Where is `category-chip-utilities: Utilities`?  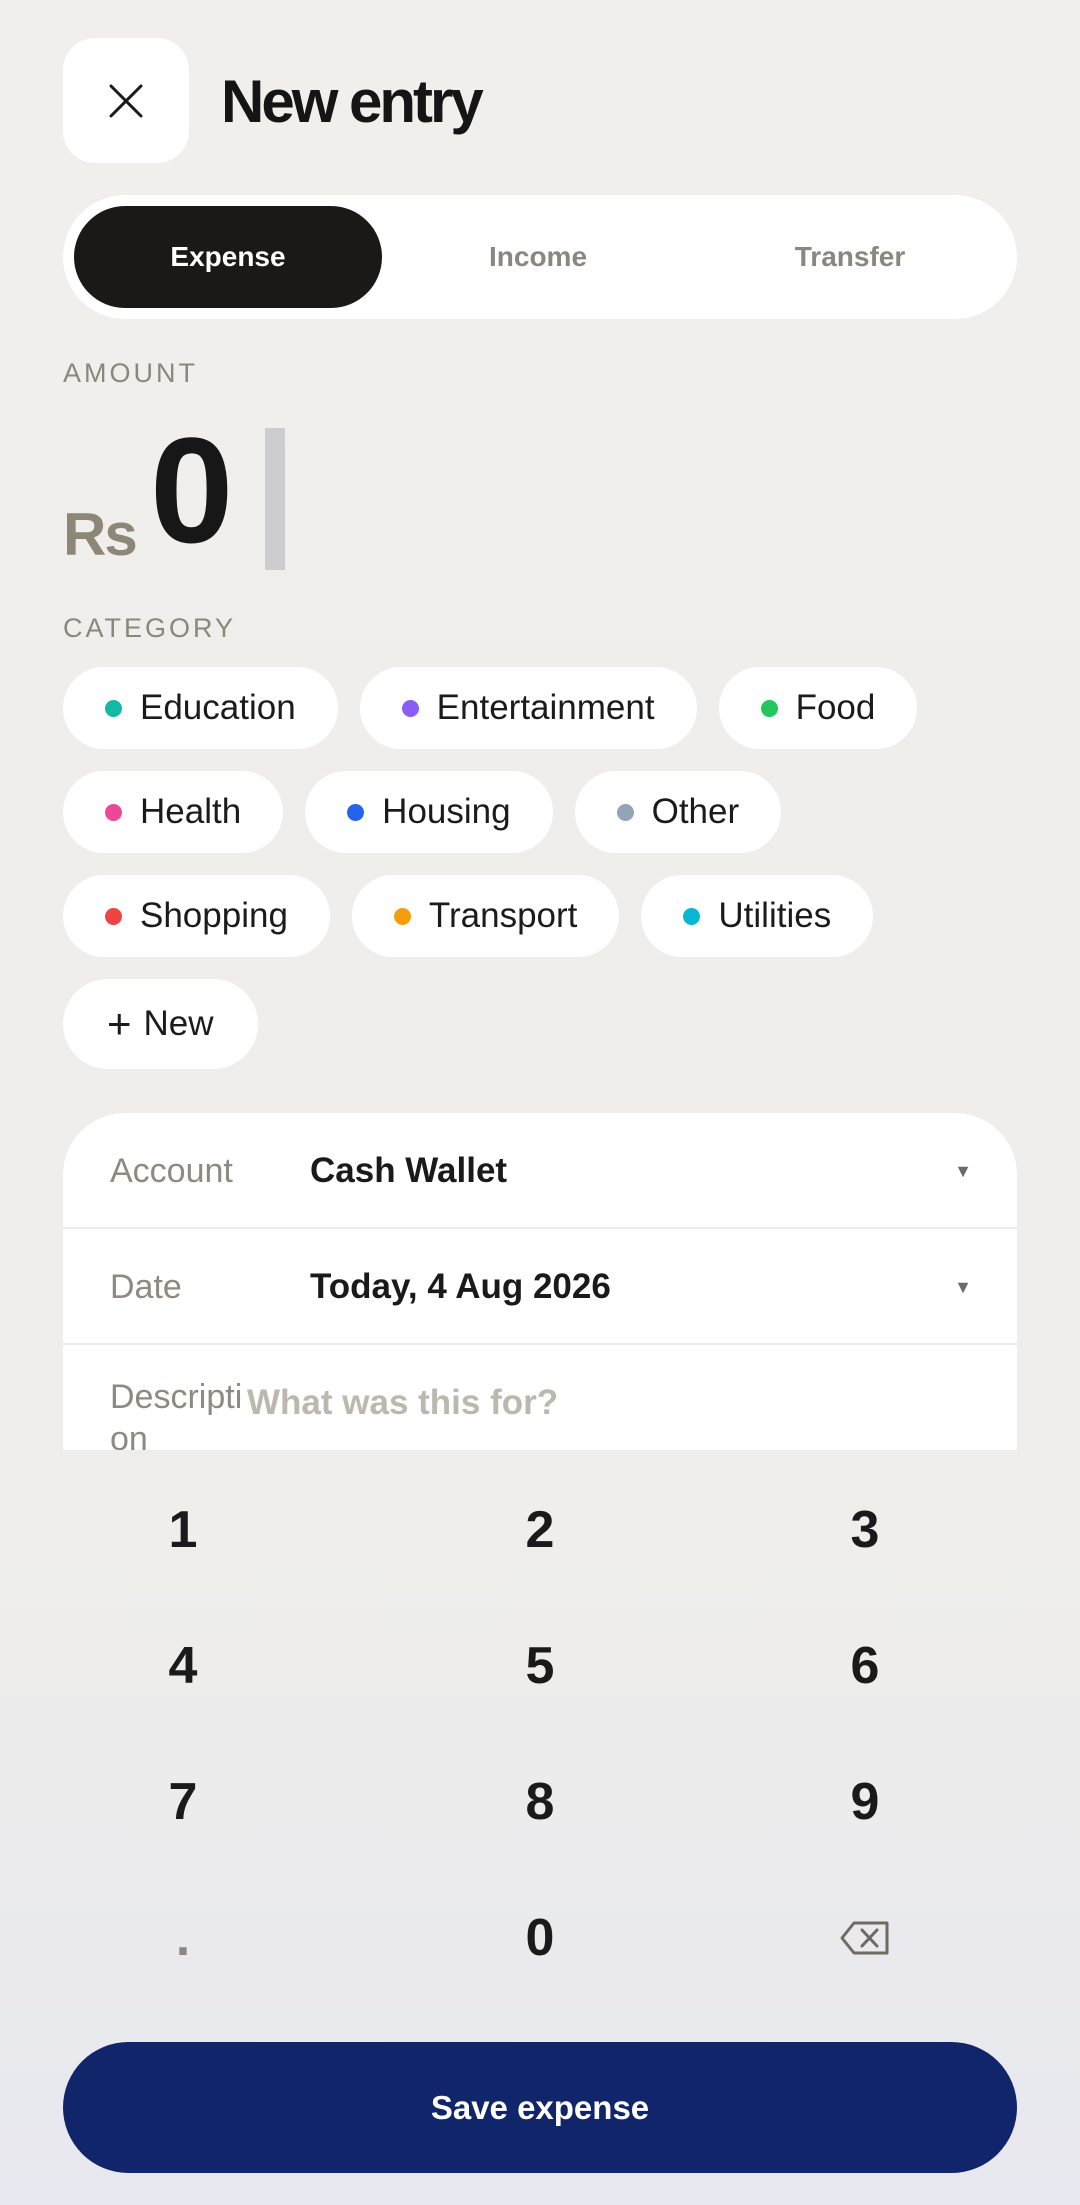
category-chip-utilities: Utilities is located at coordinates (757, 916).